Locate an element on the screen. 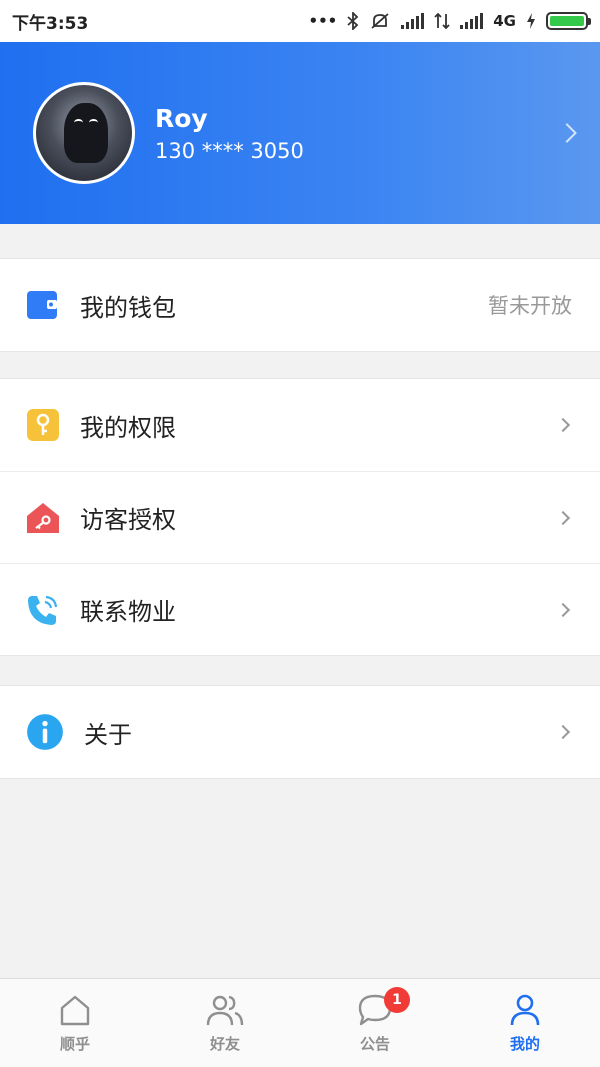  about-row: 关于 is located at coordinates (300, 732).